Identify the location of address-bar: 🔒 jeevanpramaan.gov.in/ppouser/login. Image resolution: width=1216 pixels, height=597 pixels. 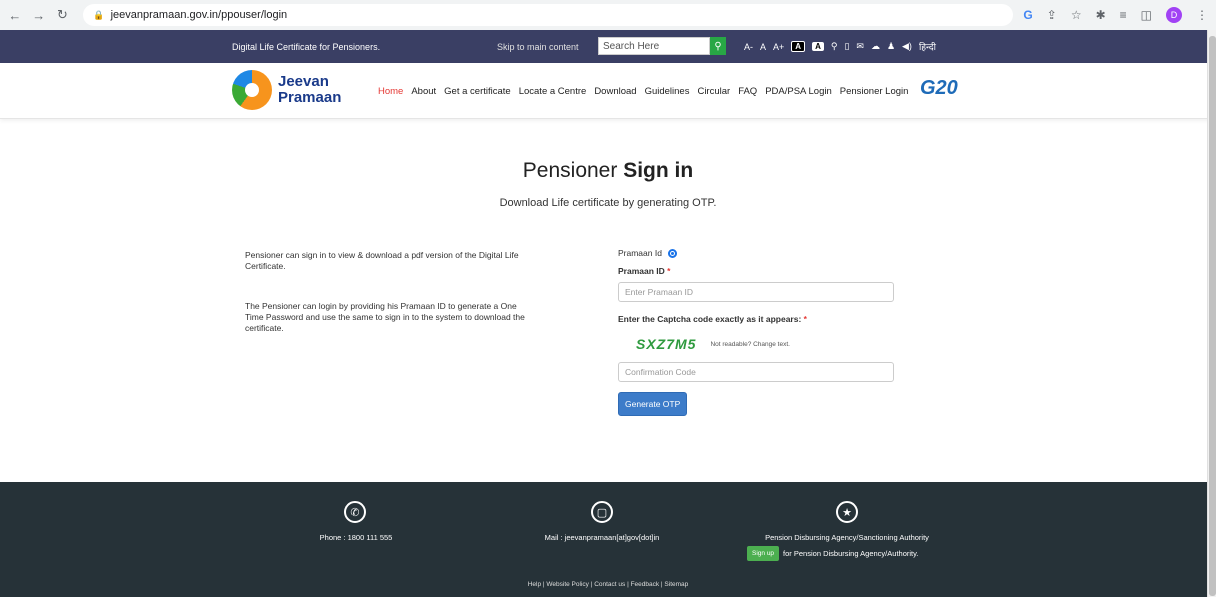
(548, 15).